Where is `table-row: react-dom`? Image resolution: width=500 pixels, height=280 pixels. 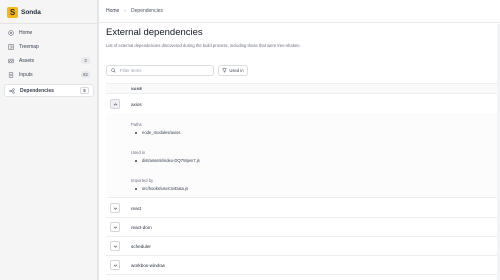 table-row: react-dom is located at coordinates (303, 227).